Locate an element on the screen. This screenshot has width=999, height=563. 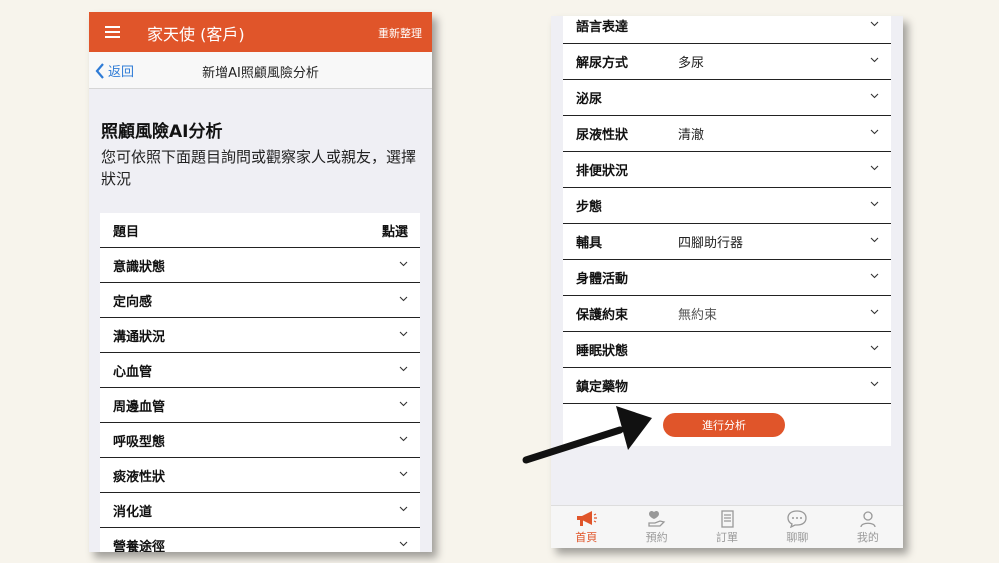
question-label: 痰液性狀 is located at coordinates (139, 477).